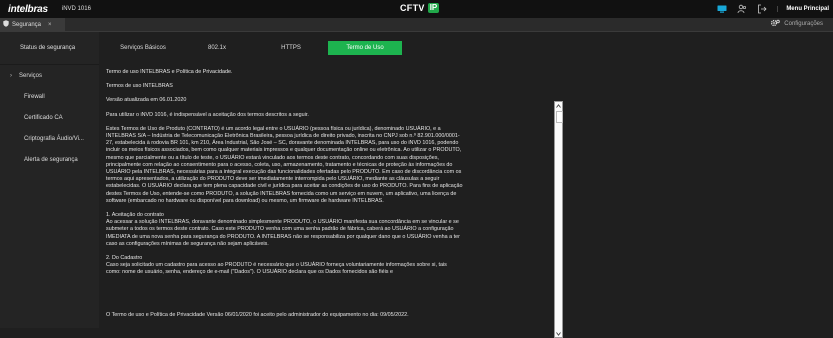 The height and width of the screenshot is (338, 833). I want to click on config-link: Configurações, so click(797, 24).